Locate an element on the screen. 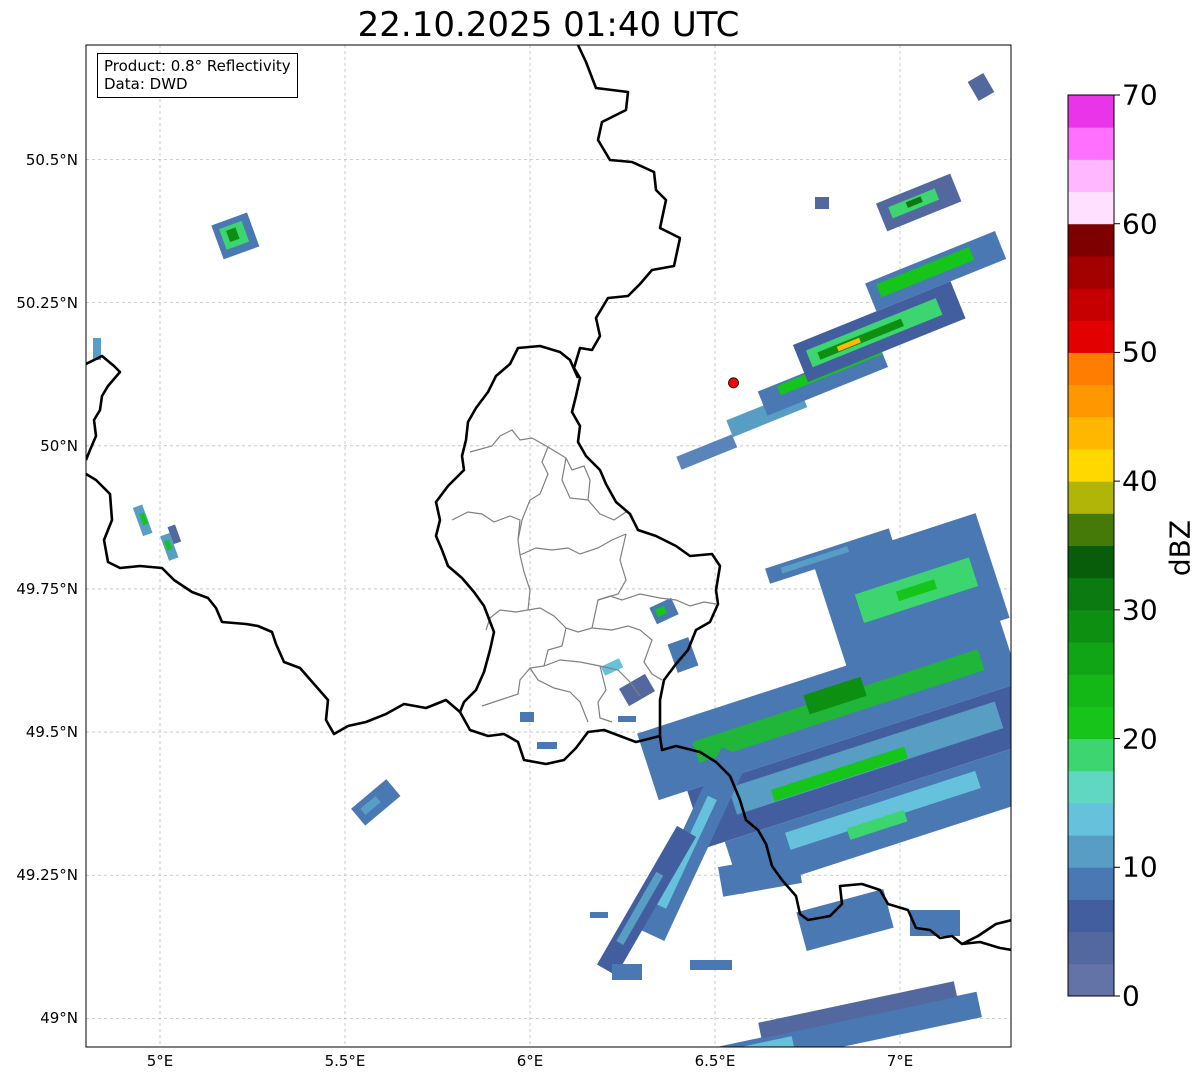 The width and height of the screenshot is (1202, 1081). y-tick-label: 49°N is located at coordinates (59, 1018).